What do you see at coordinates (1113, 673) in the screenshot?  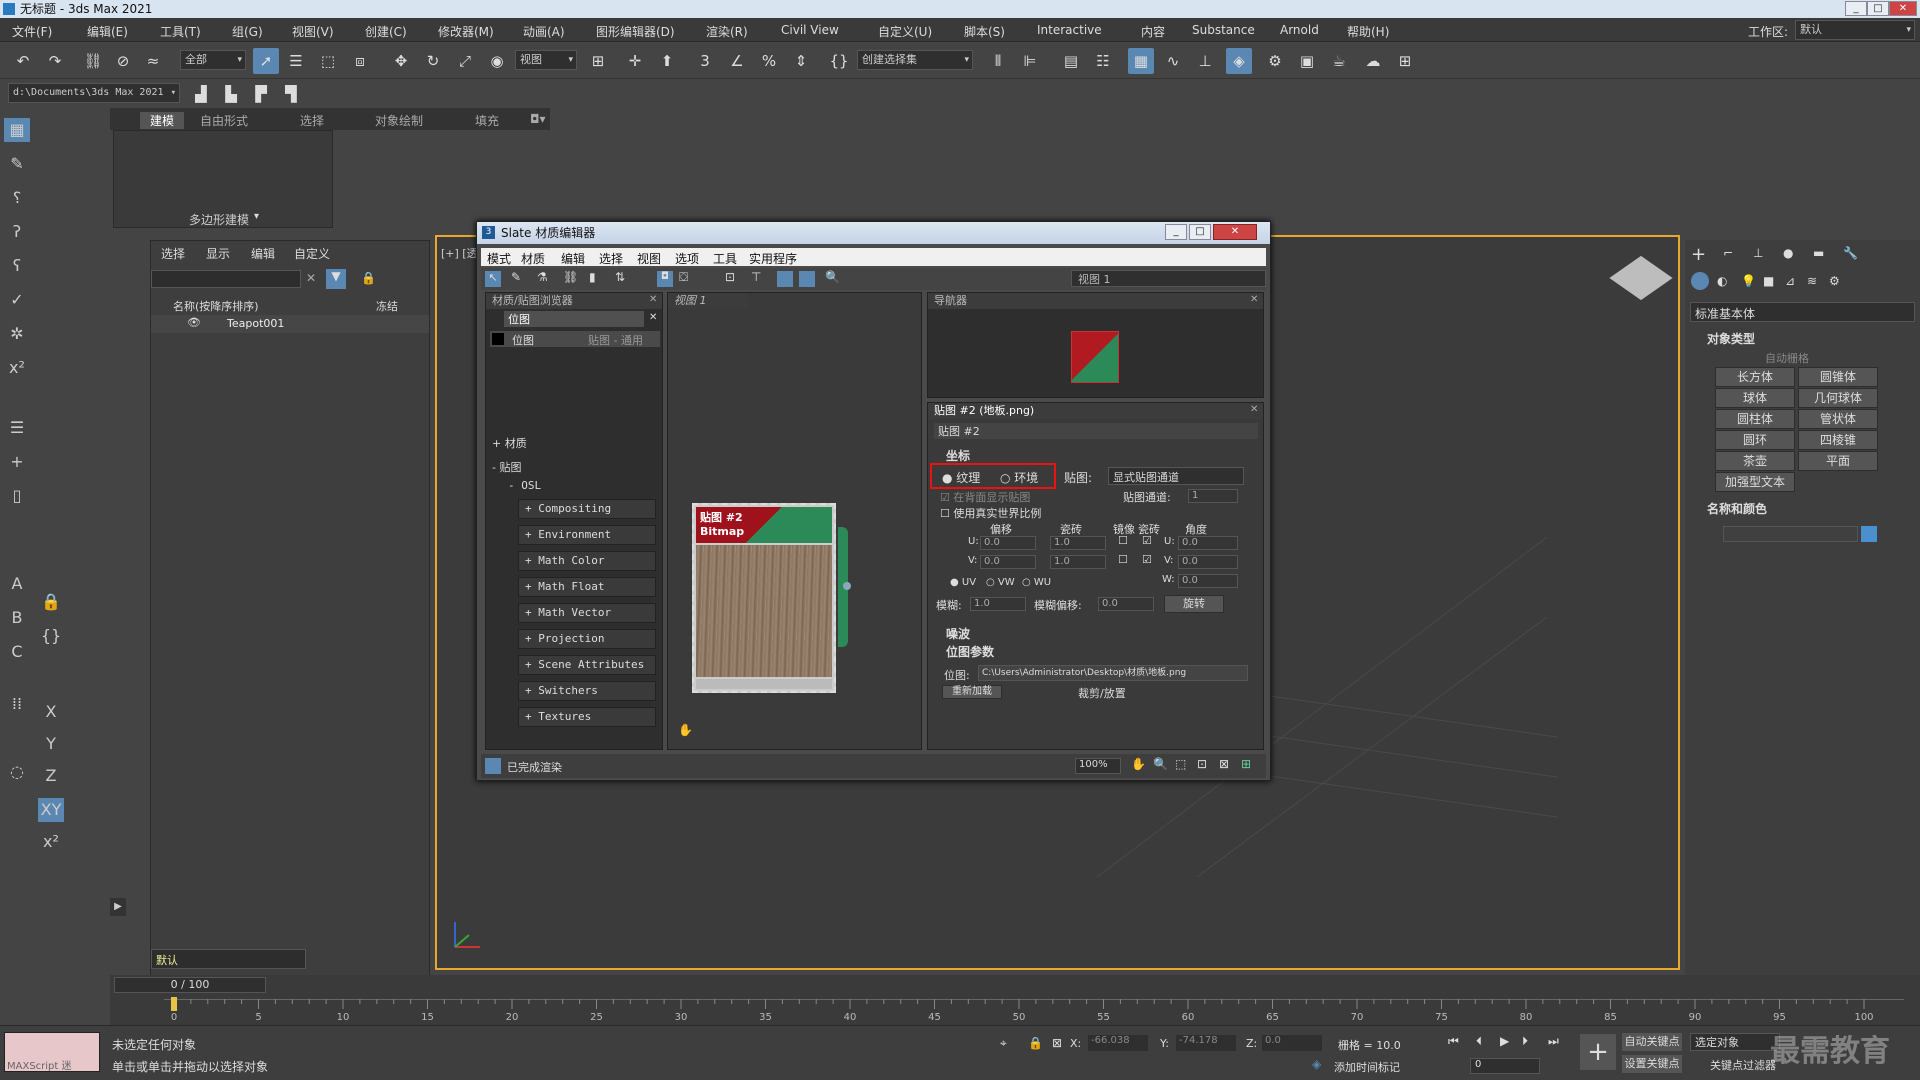 I see `bitmap-path-button: C:\Users\Administrator\Desktop\材质\地板.png` at bounding box center [1113, 673].